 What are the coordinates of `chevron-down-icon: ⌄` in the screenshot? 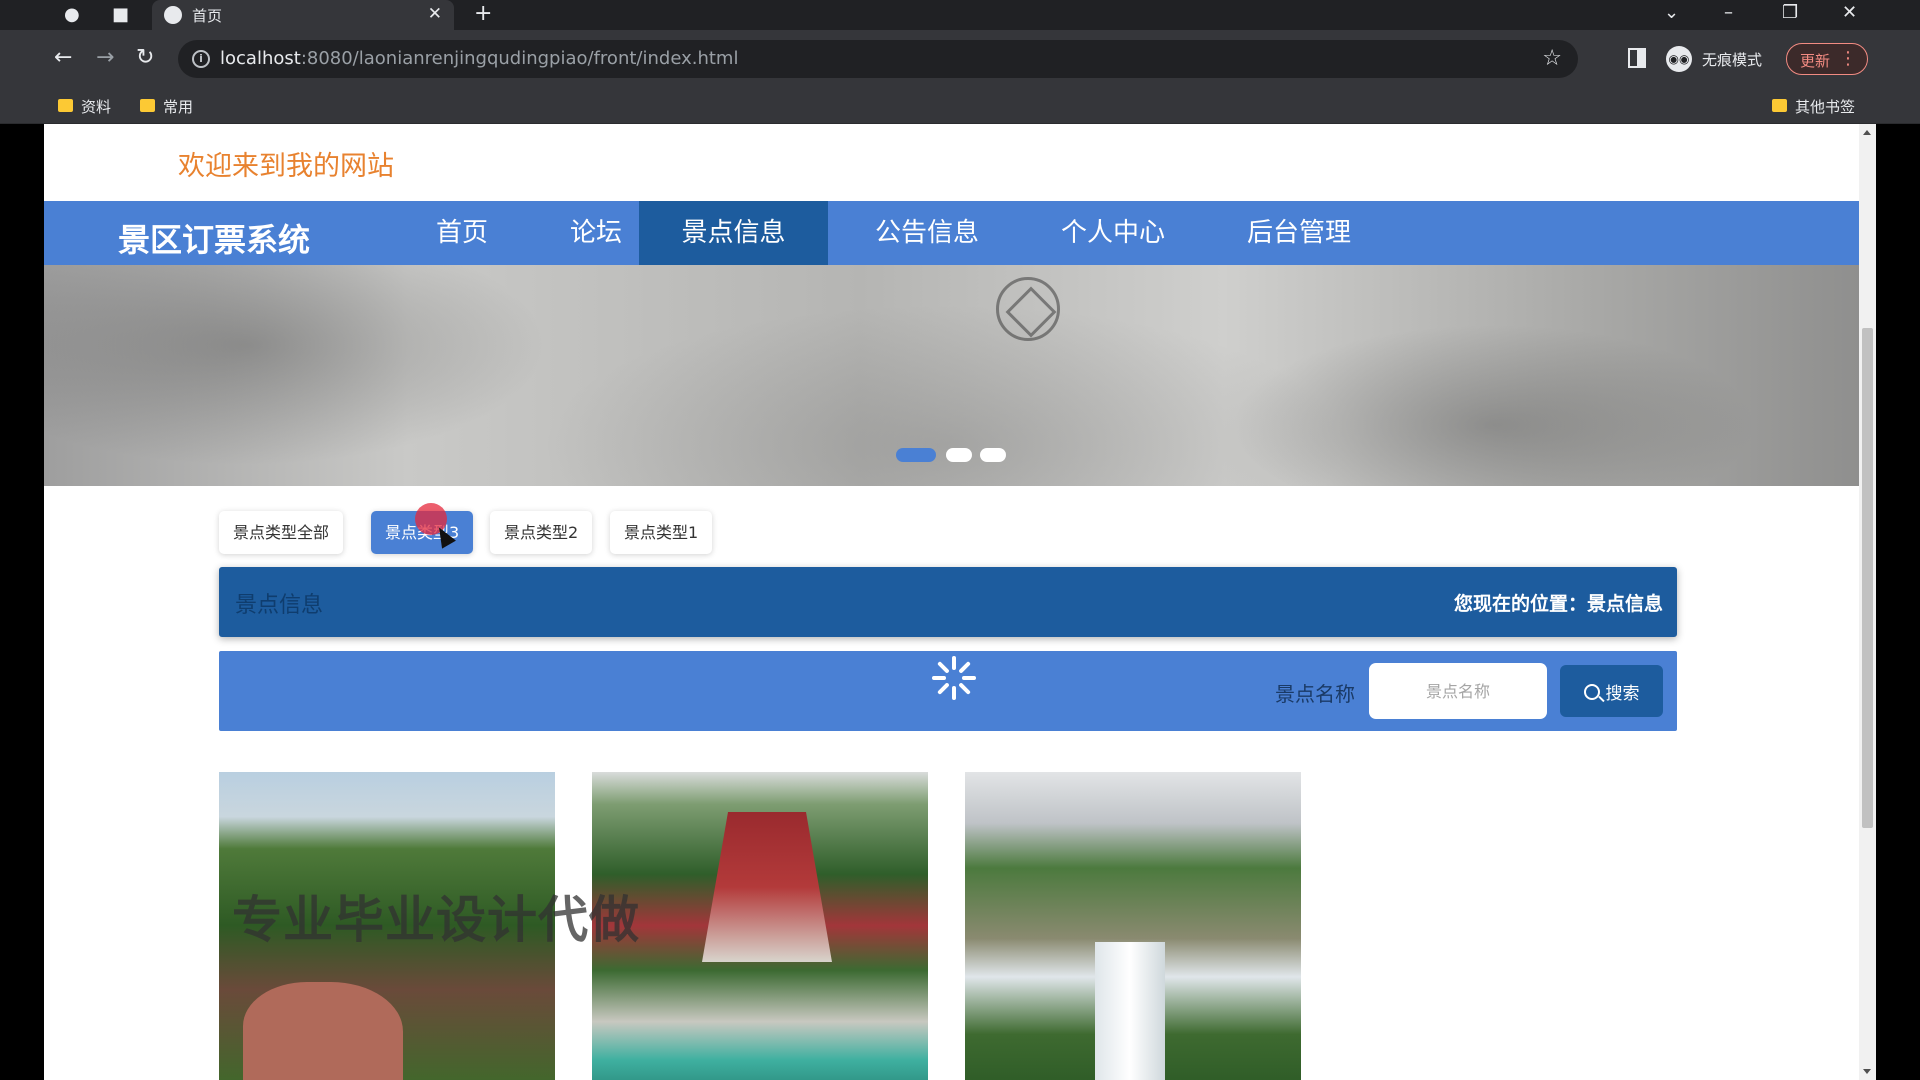 It's located at (1671, 12).